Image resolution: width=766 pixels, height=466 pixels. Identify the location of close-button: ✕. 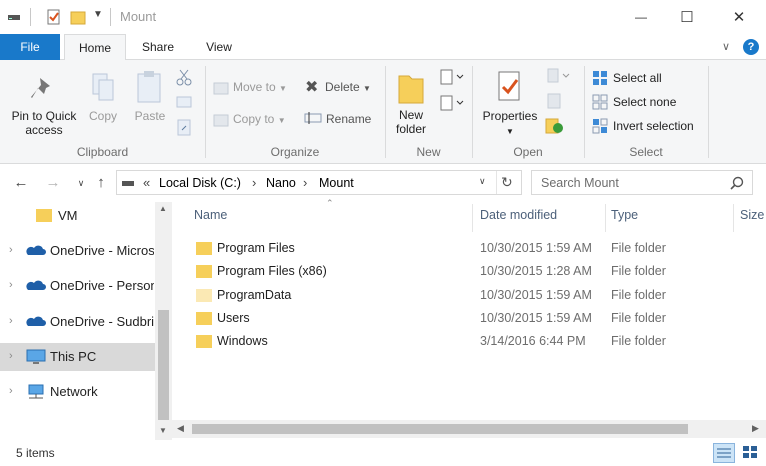
(739, 17).